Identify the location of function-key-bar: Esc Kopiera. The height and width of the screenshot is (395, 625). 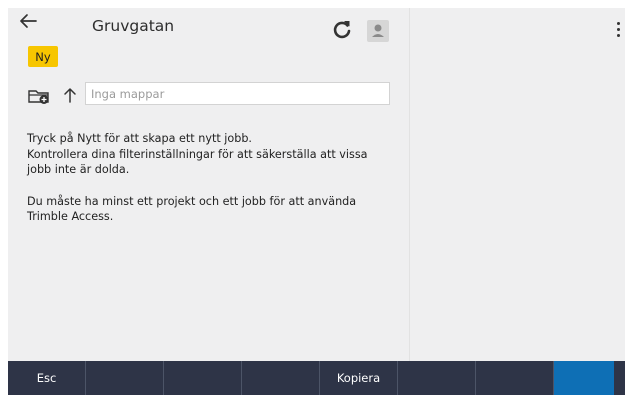
(316, 378).